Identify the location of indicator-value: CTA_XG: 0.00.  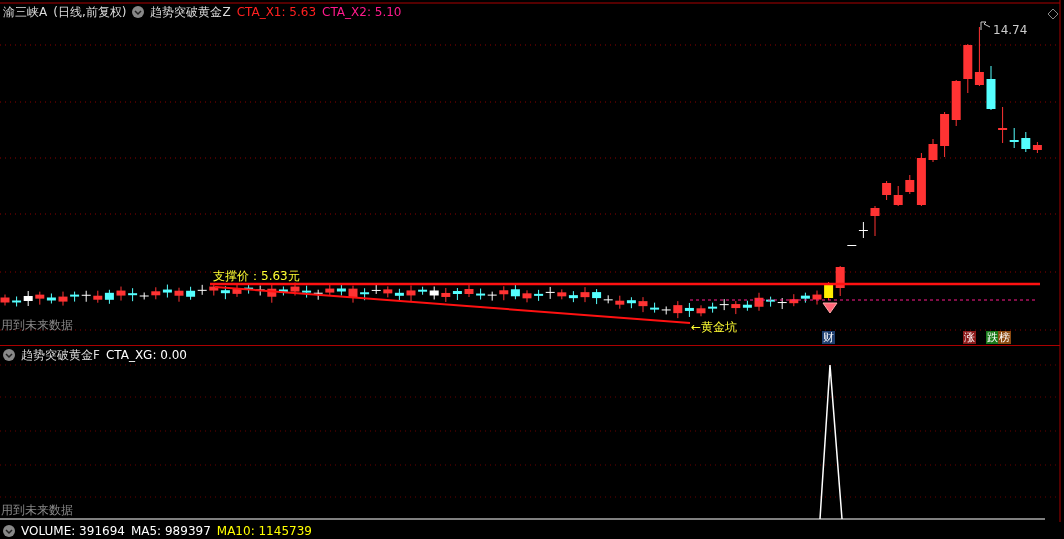
(146, 355).